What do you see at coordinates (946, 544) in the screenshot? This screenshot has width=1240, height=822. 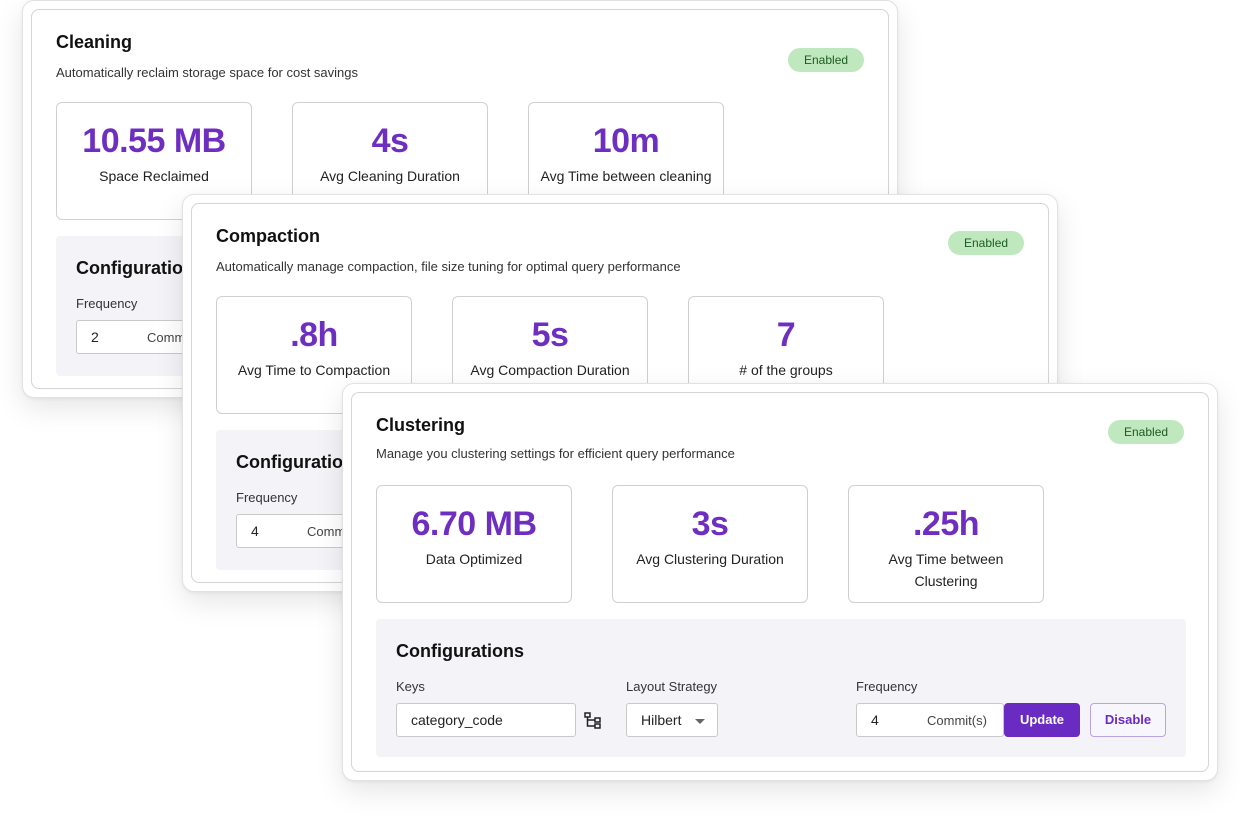 I see `clustering-metric-avg-time-between: .25h Avg Time between Clustering` at bounding box center [946, 544].